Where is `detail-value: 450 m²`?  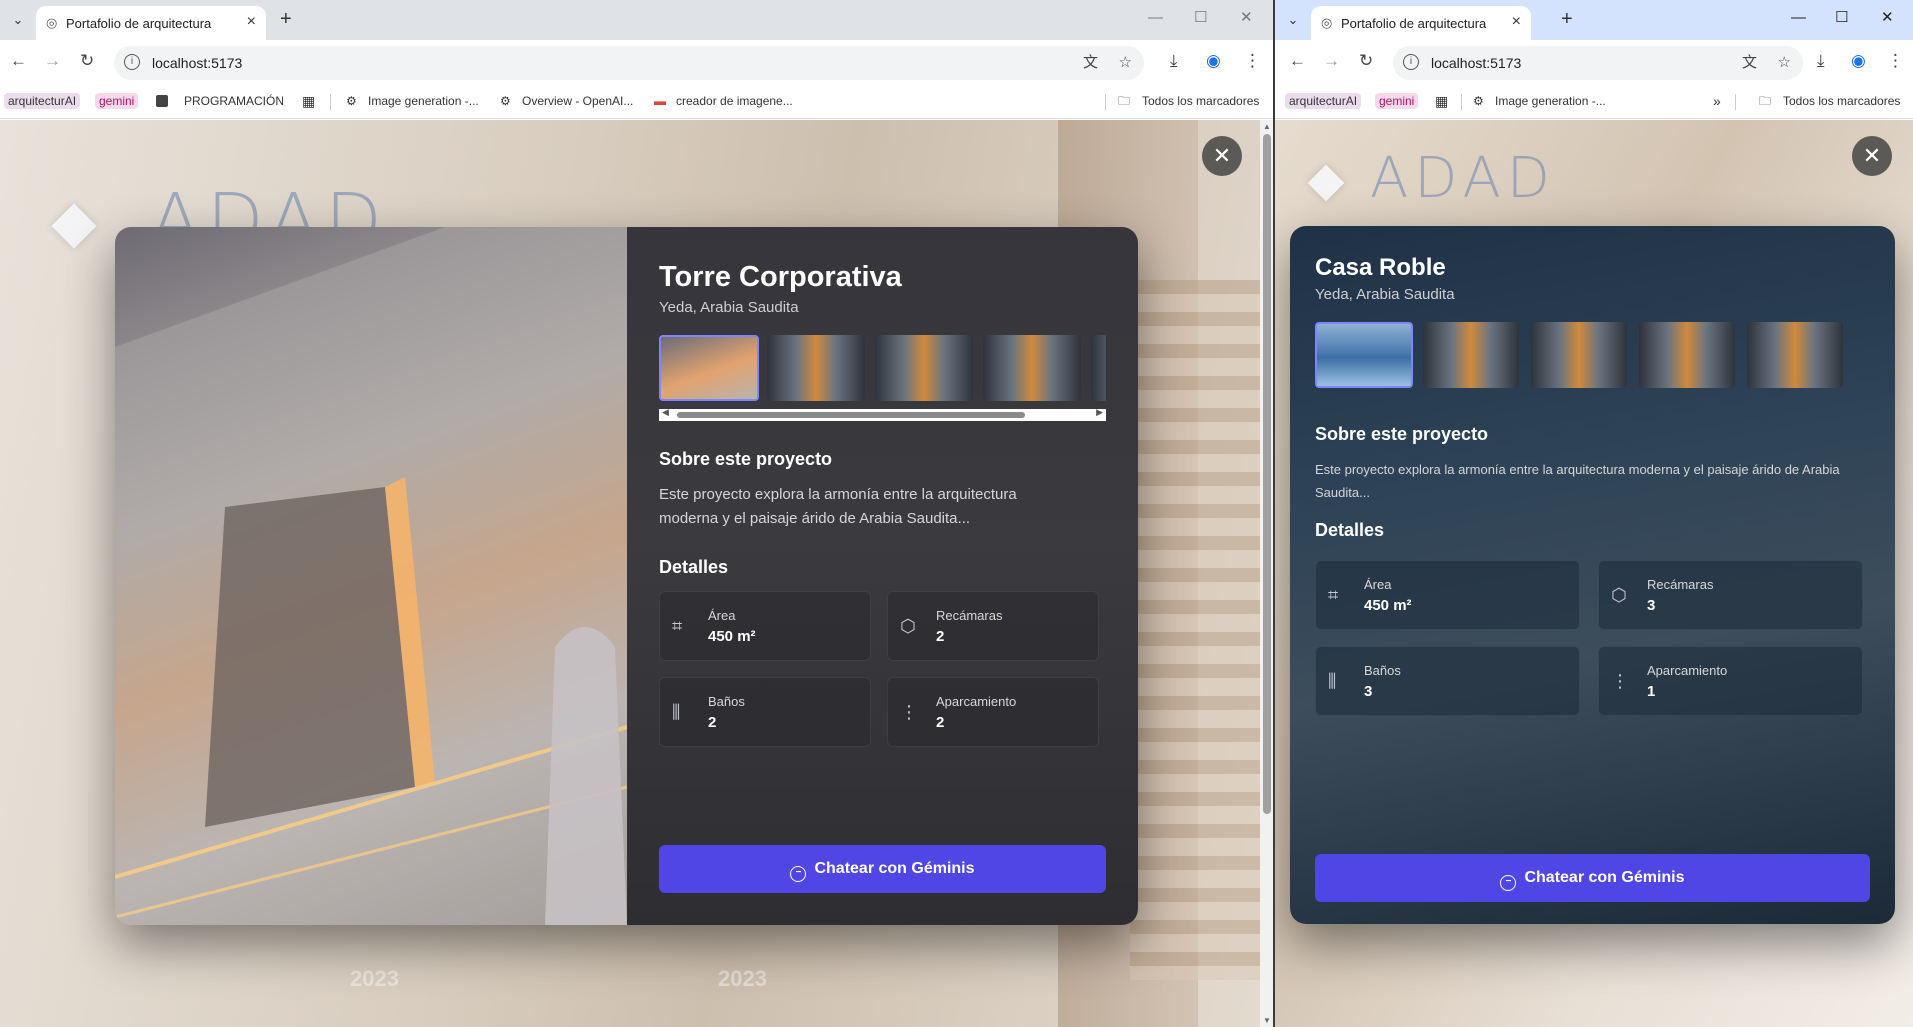 detail-value: 450 m² is located at coordinates (732, 636).